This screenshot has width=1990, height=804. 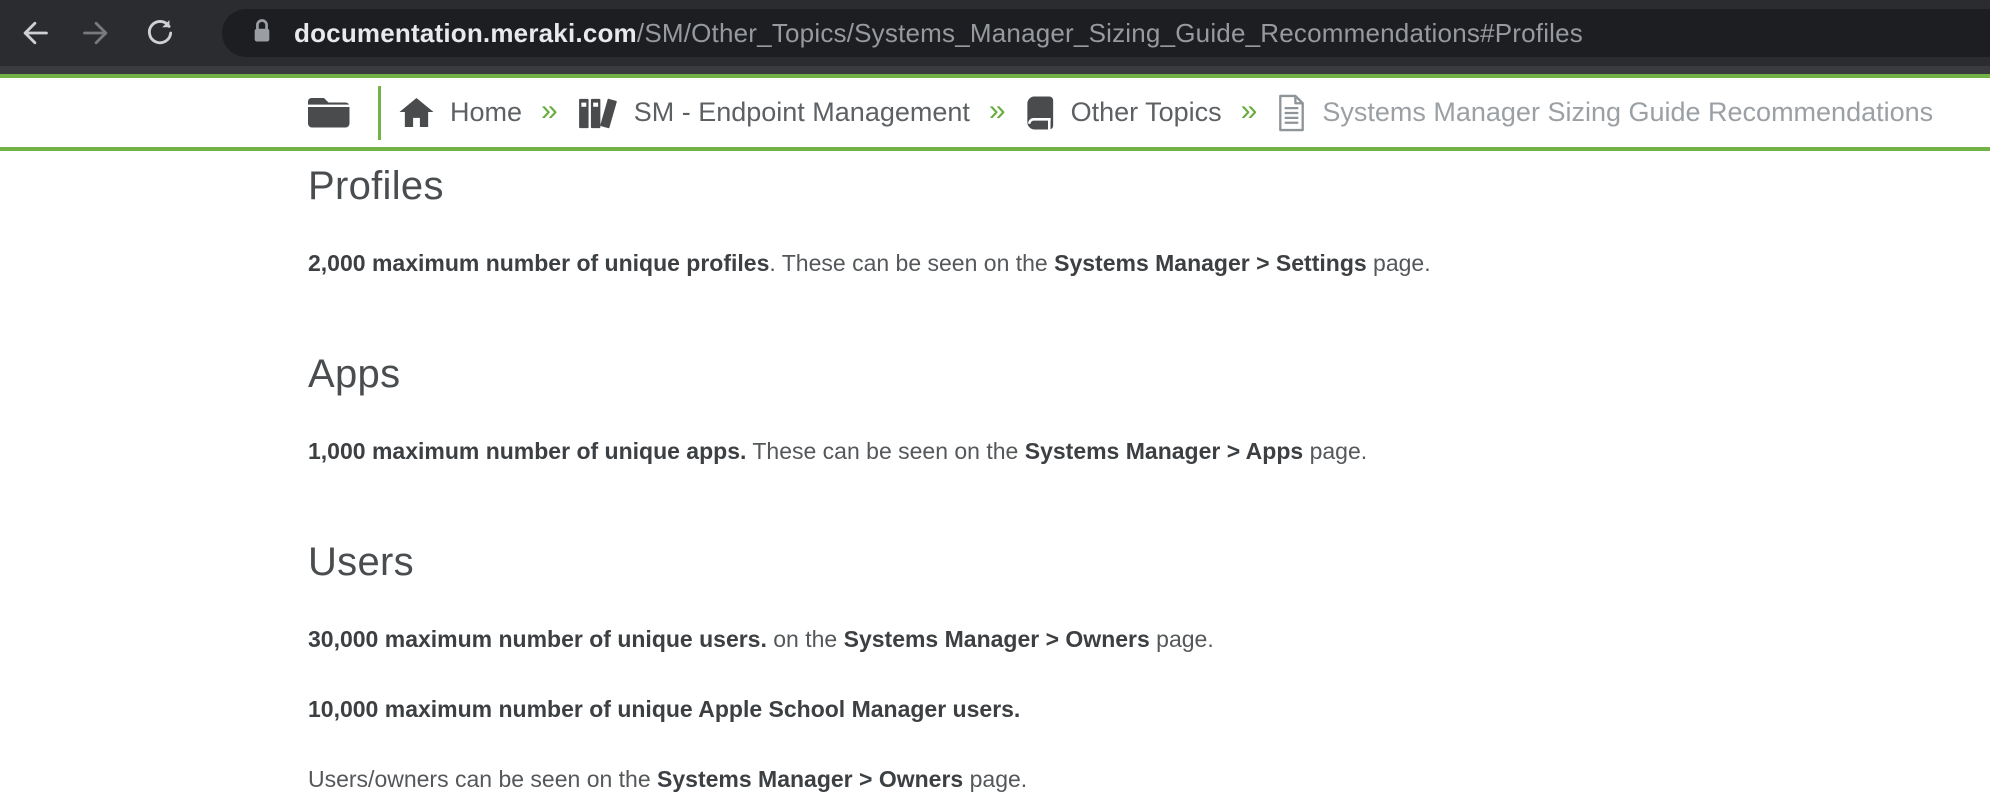 What do you see at coordinates (486, 112) in the screenshot?
I see `breadcrumb-home-label: Home` at bounding box center [486, 112].